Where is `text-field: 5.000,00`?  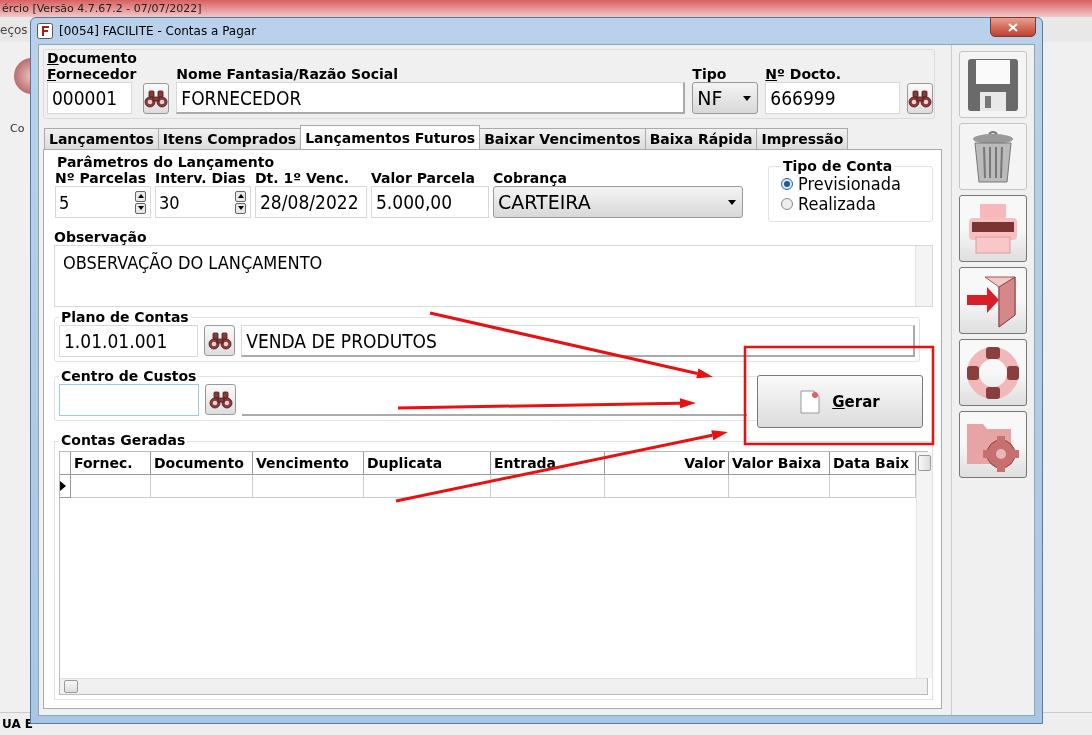
text-field: 5.000,00 is located at coordinates (430, 202).